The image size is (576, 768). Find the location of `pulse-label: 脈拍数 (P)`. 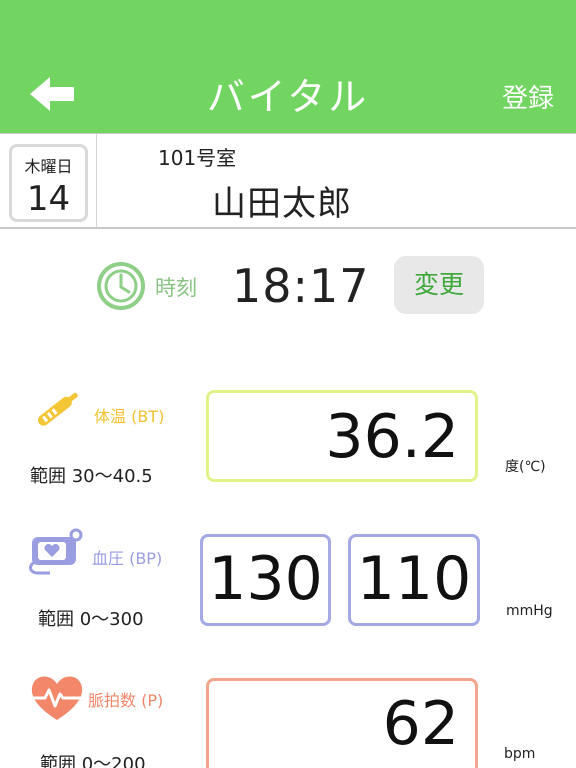

pulse-label: 脈拍数 (P) is located at coordinates (126, 700).